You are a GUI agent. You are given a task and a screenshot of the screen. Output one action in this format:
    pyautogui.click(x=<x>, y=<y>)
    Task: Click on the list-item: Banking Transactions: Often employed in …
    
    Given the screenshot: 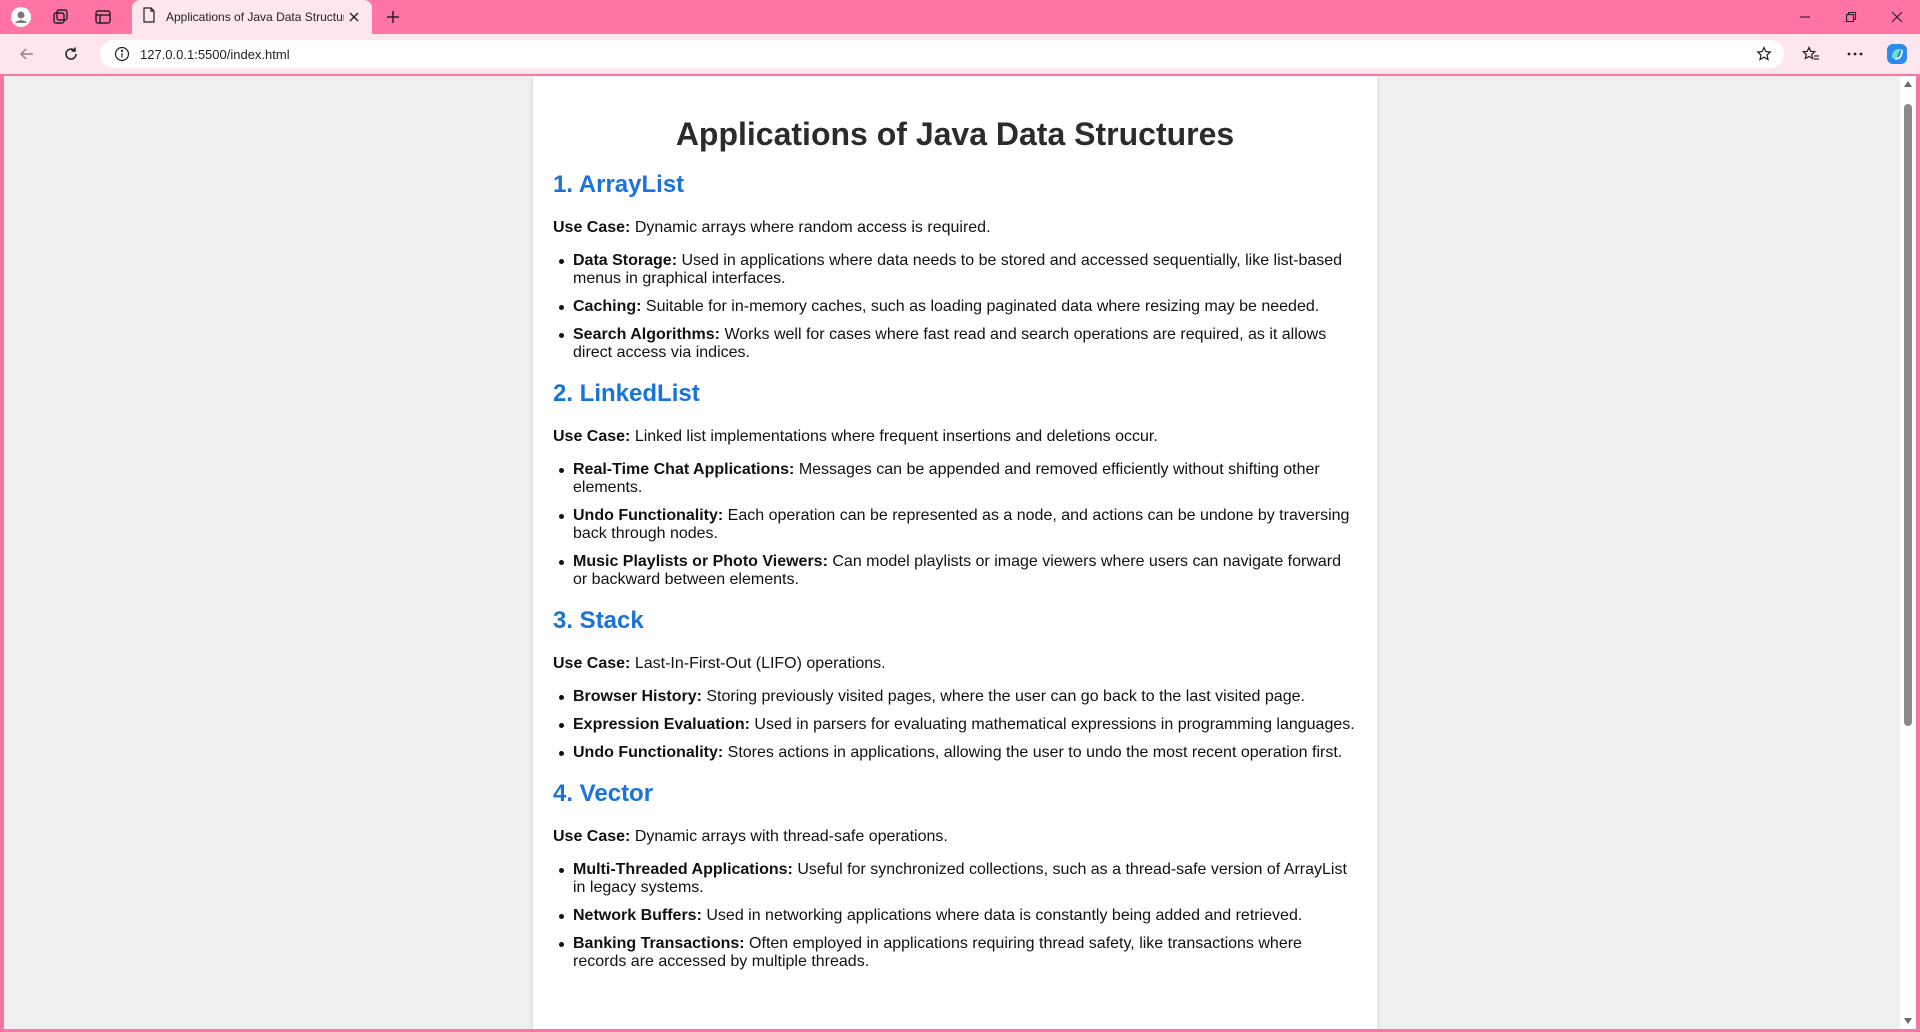 What is the action you would take?
    pyautogui.click(x=958, y=953)
    